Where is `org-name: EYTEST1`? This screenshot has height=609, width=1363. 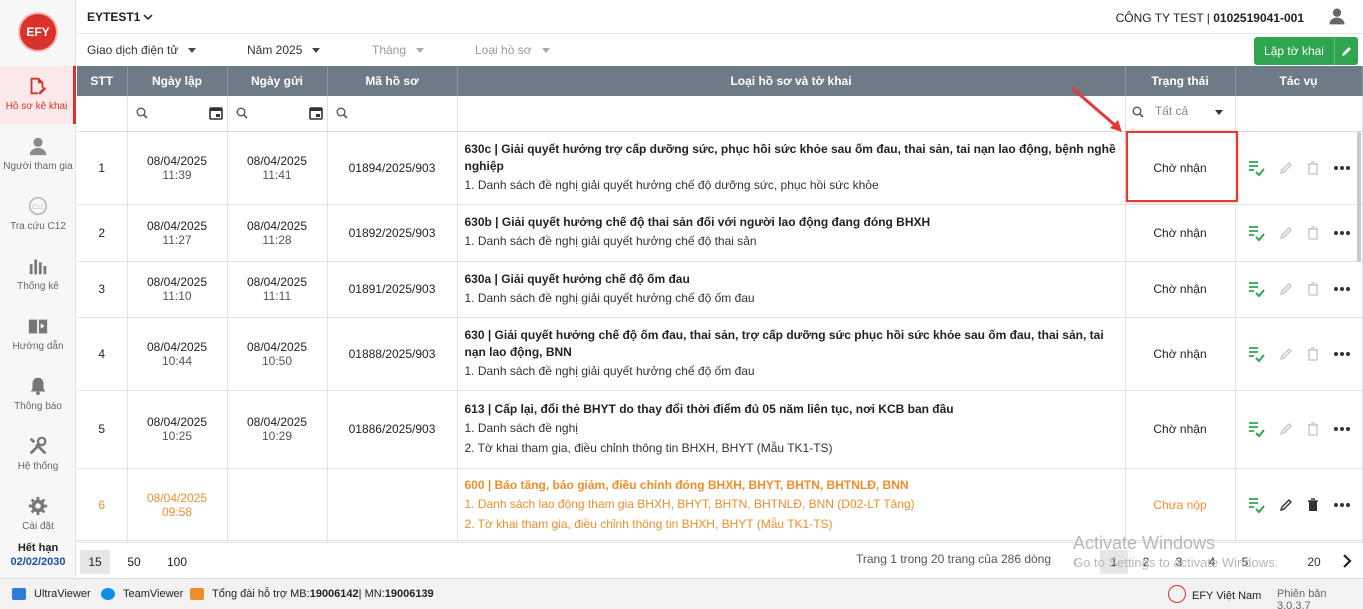 org-name: EYTEST1 is located at coordinates (114, 17).